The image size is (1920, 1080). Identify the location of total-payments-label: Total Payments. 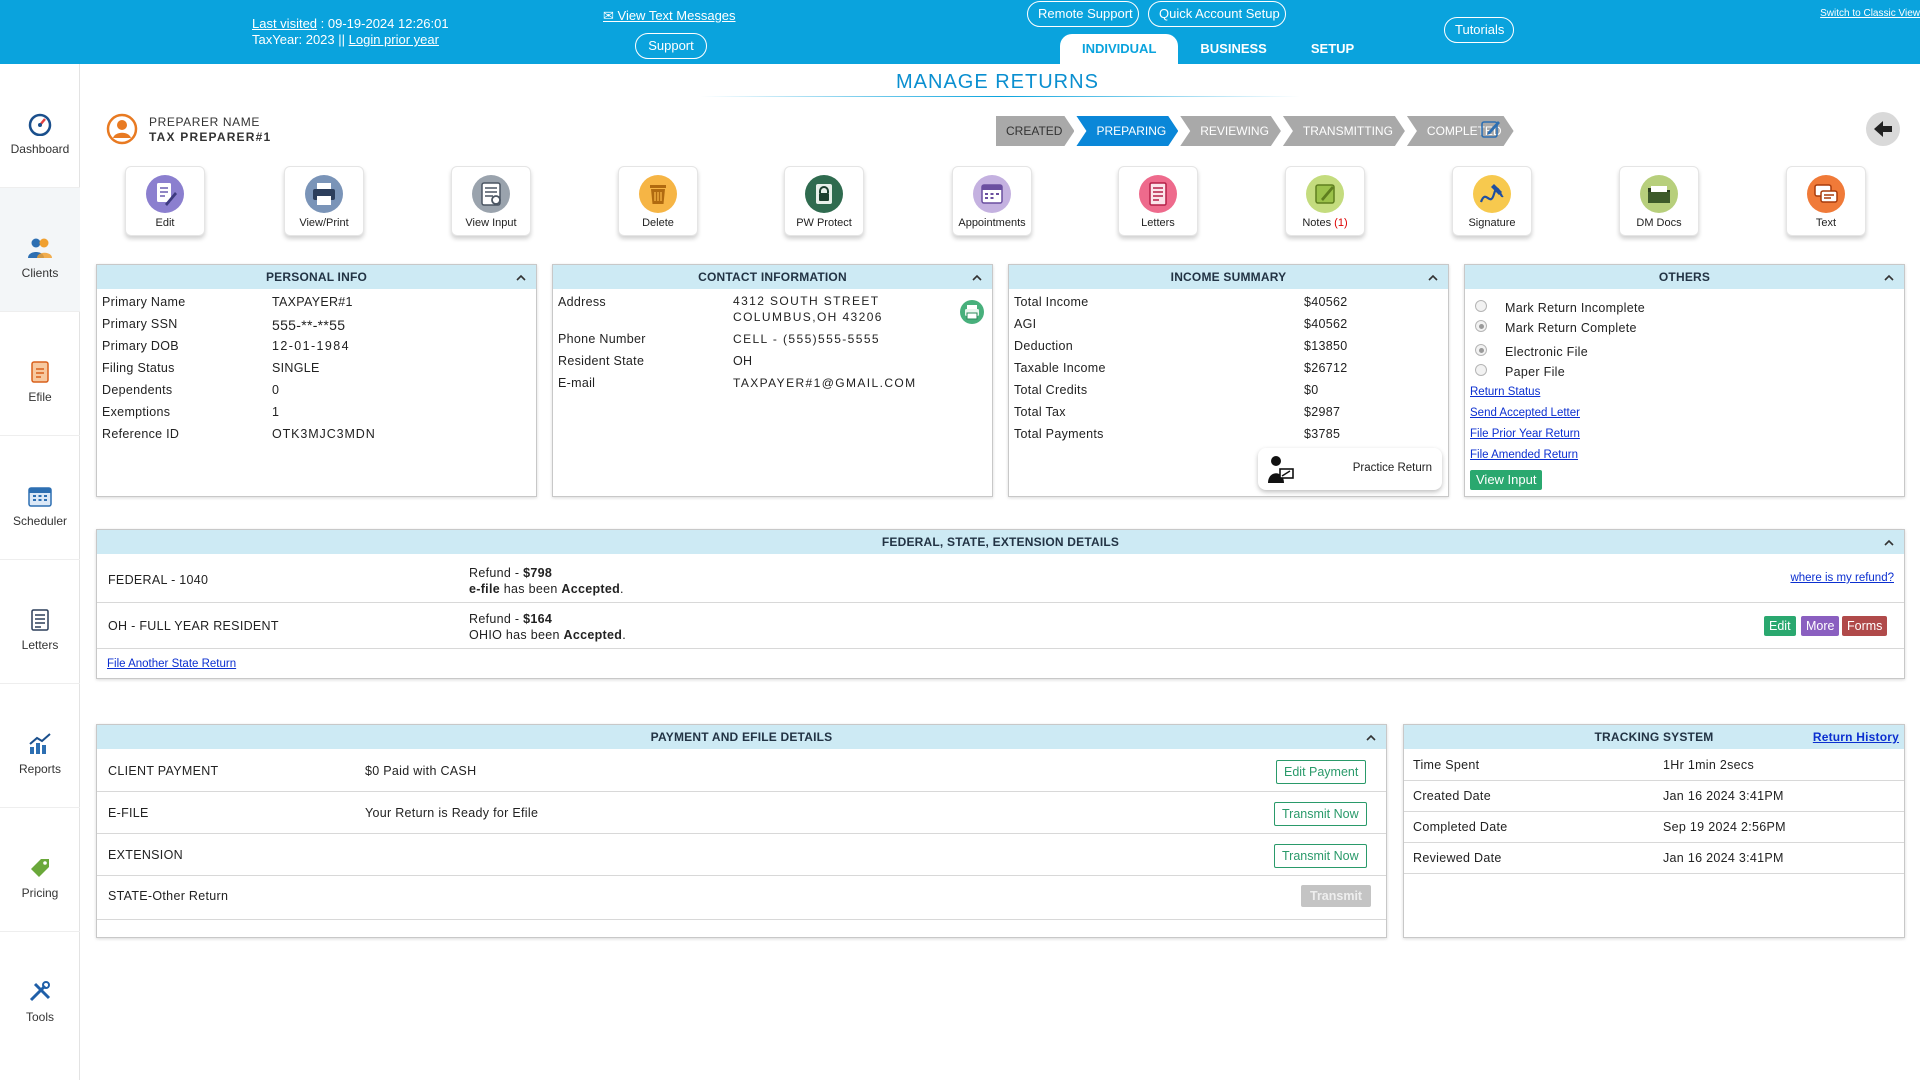
(1059, 434).